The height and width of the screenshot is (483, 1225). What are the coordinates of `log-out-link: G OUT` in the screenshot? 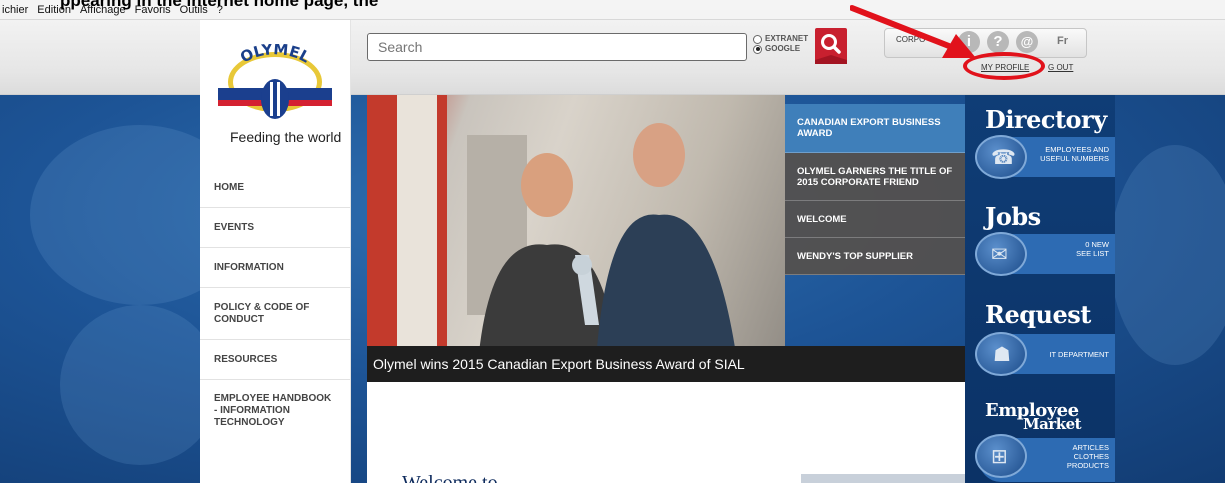 It's located at (1060, 67).